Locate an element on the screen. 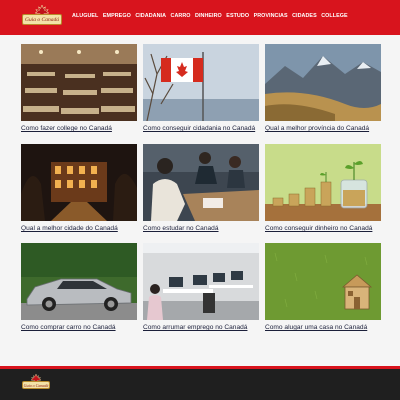 This screenshot has height=400, width=400. article-card-money: Como conseguir dinheiro no Canadá is located at coordinates (323, 188).